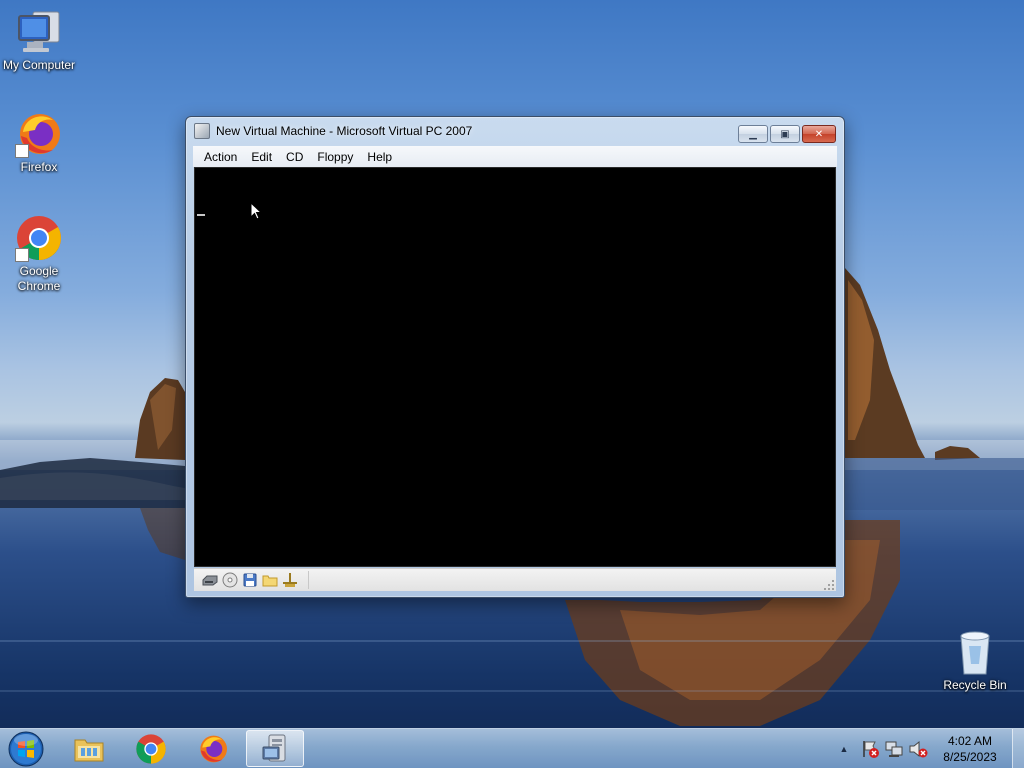 The width and height of the screenshot is (1024, 768). I want to click on system-tray: ▲ 4:02 AM 8/25/2023, so click(930, 748).